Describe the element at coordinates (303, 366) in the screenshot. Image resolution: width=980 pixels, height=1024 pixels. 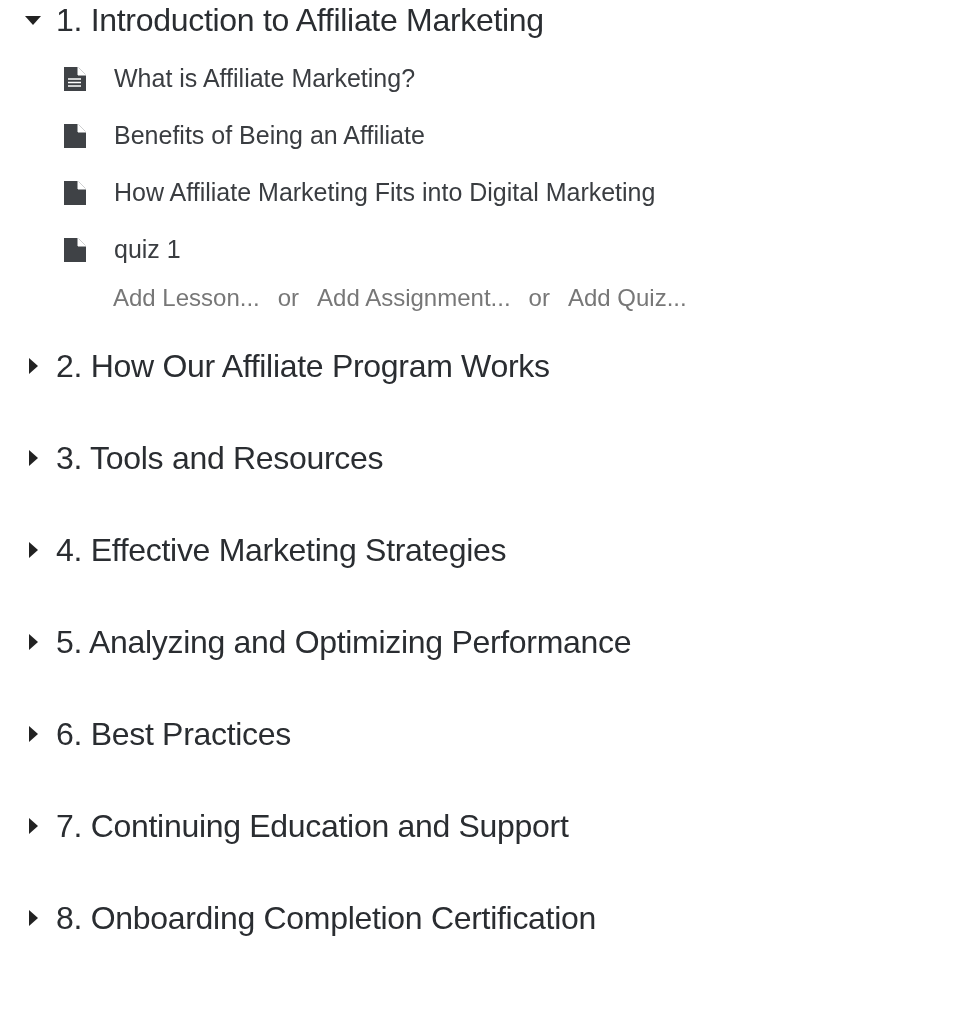
I see `section-title: 2. How Our Affiliate Program Works` at that location.